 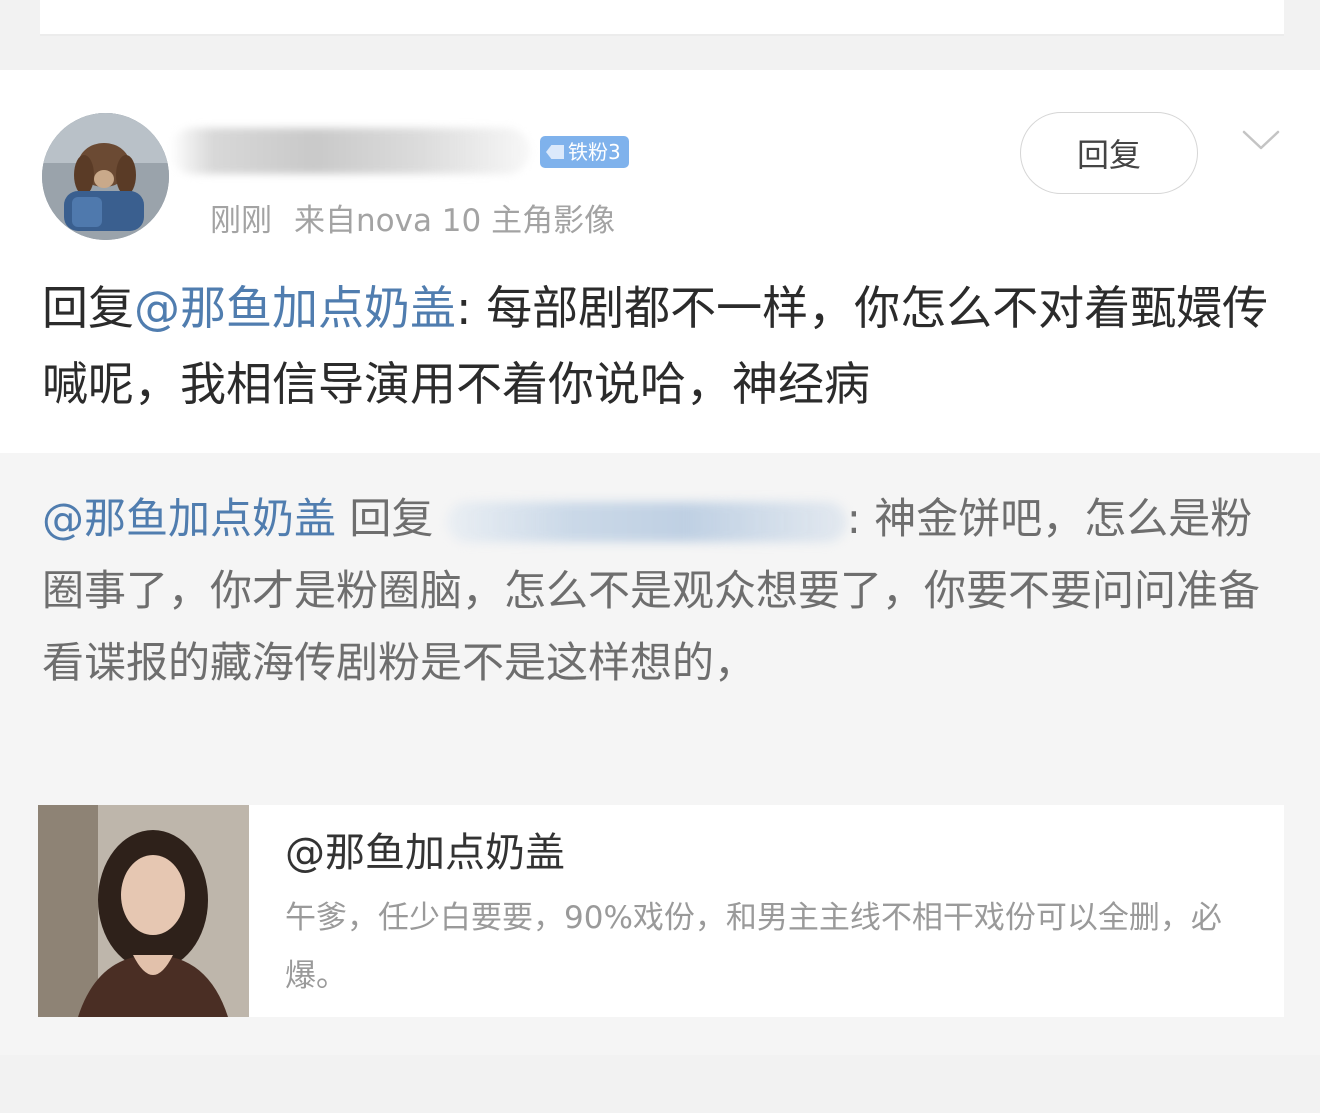 I want to click on reply-prefix: 回复, so click(x=88, y=308).